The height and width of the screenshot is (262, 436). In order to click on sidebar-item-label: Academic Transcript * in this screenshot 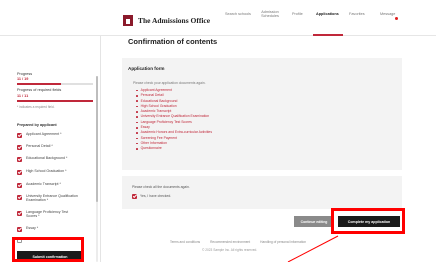, I will do `click(43, 184)`.